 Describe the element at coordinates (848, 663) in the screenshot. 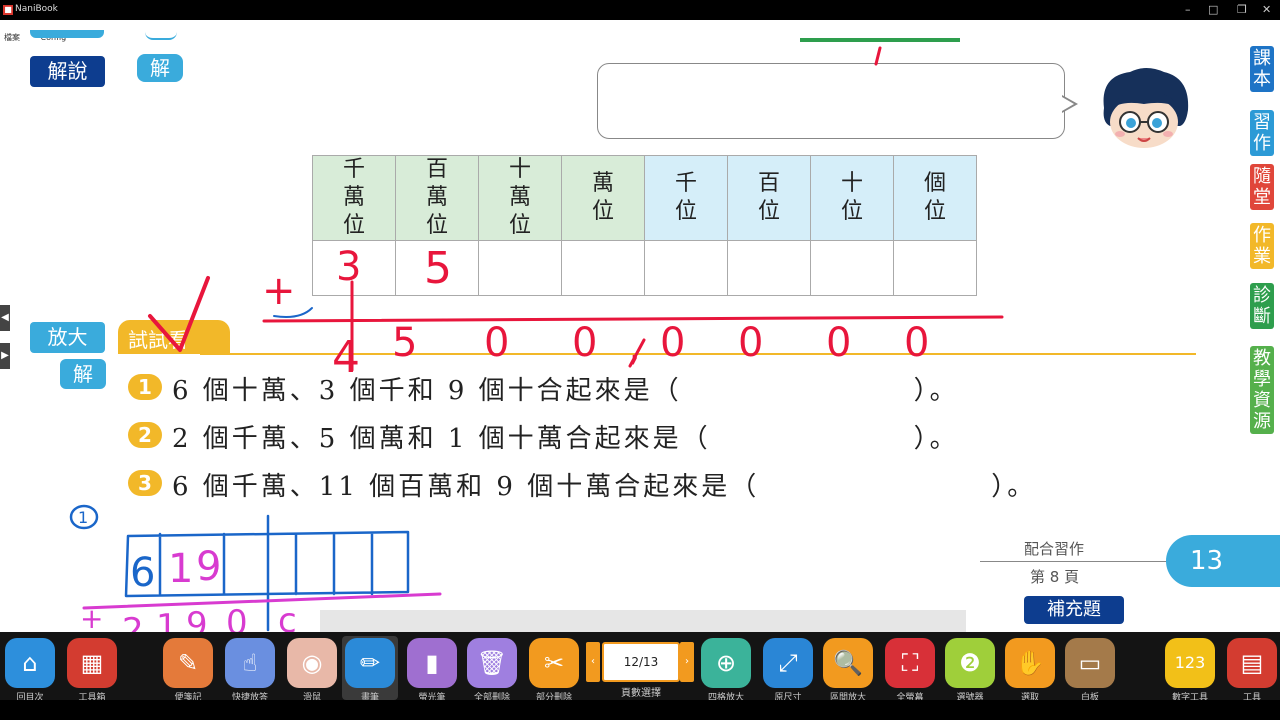

I see `tool-icon: 🔍` at that location.